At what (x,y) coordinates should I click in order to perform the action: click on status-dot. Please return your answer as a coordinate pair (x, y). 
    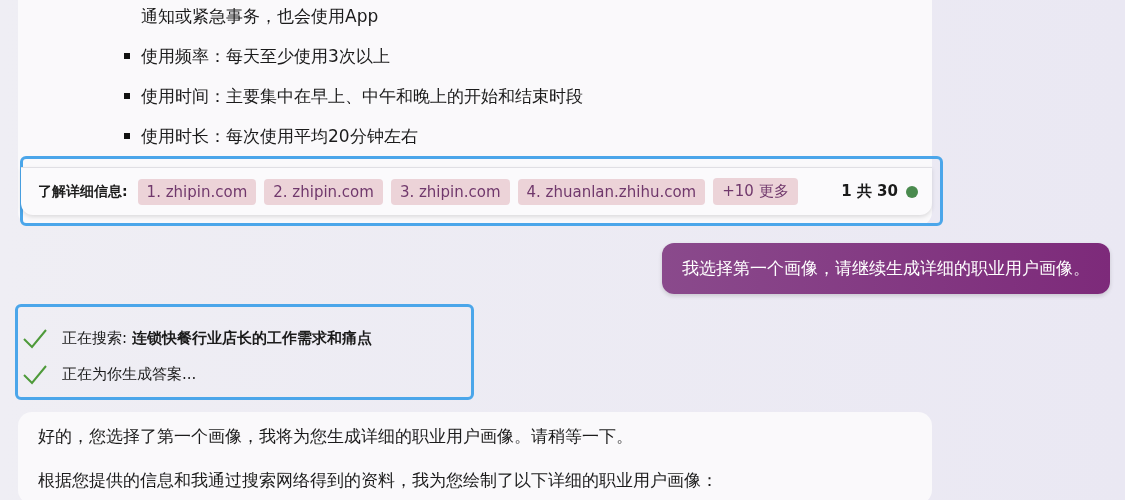
    Looking at the image, I should click on (912, 191).